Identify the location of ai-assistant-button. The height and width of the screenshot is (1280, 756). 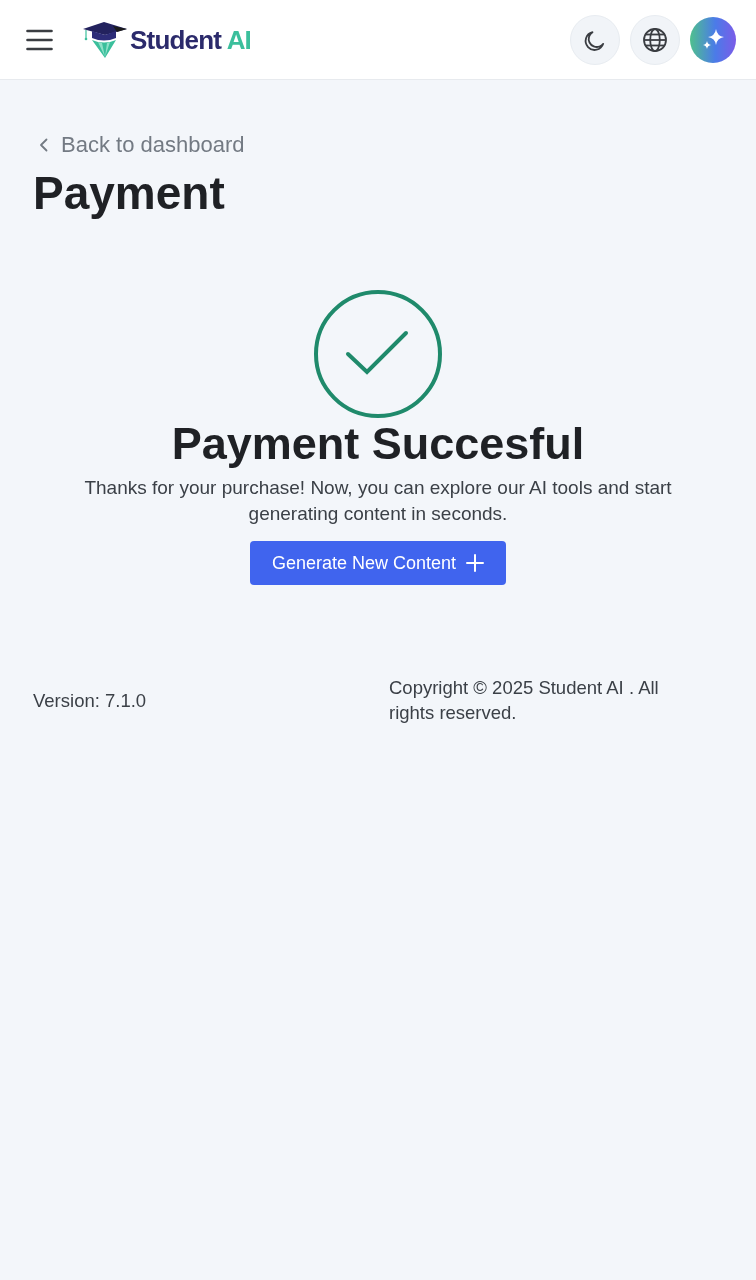
(713, 39).